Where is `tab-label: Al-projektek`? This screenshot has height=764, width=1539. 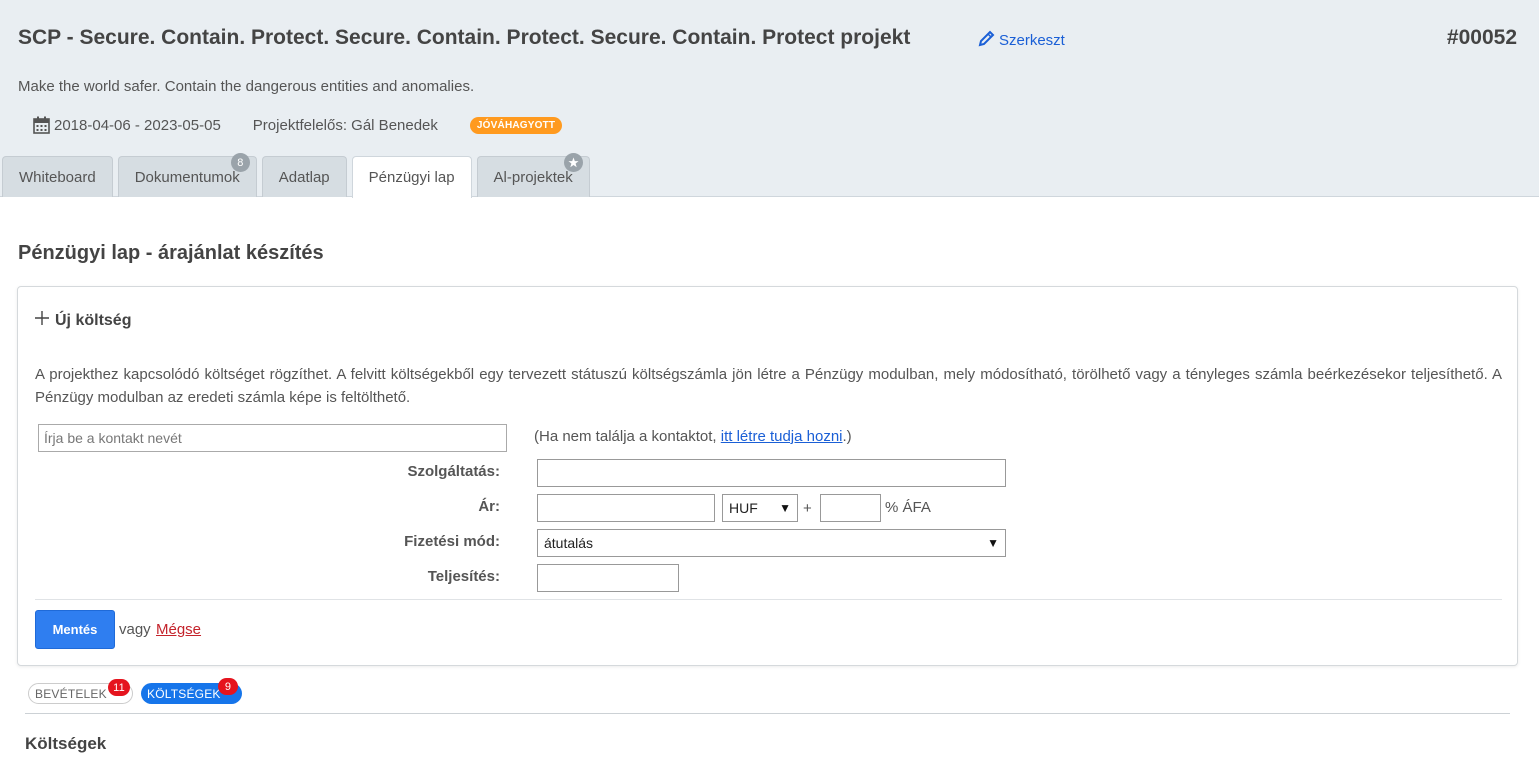 tab-label: Al-projektek is located at coordinates (533, 177).